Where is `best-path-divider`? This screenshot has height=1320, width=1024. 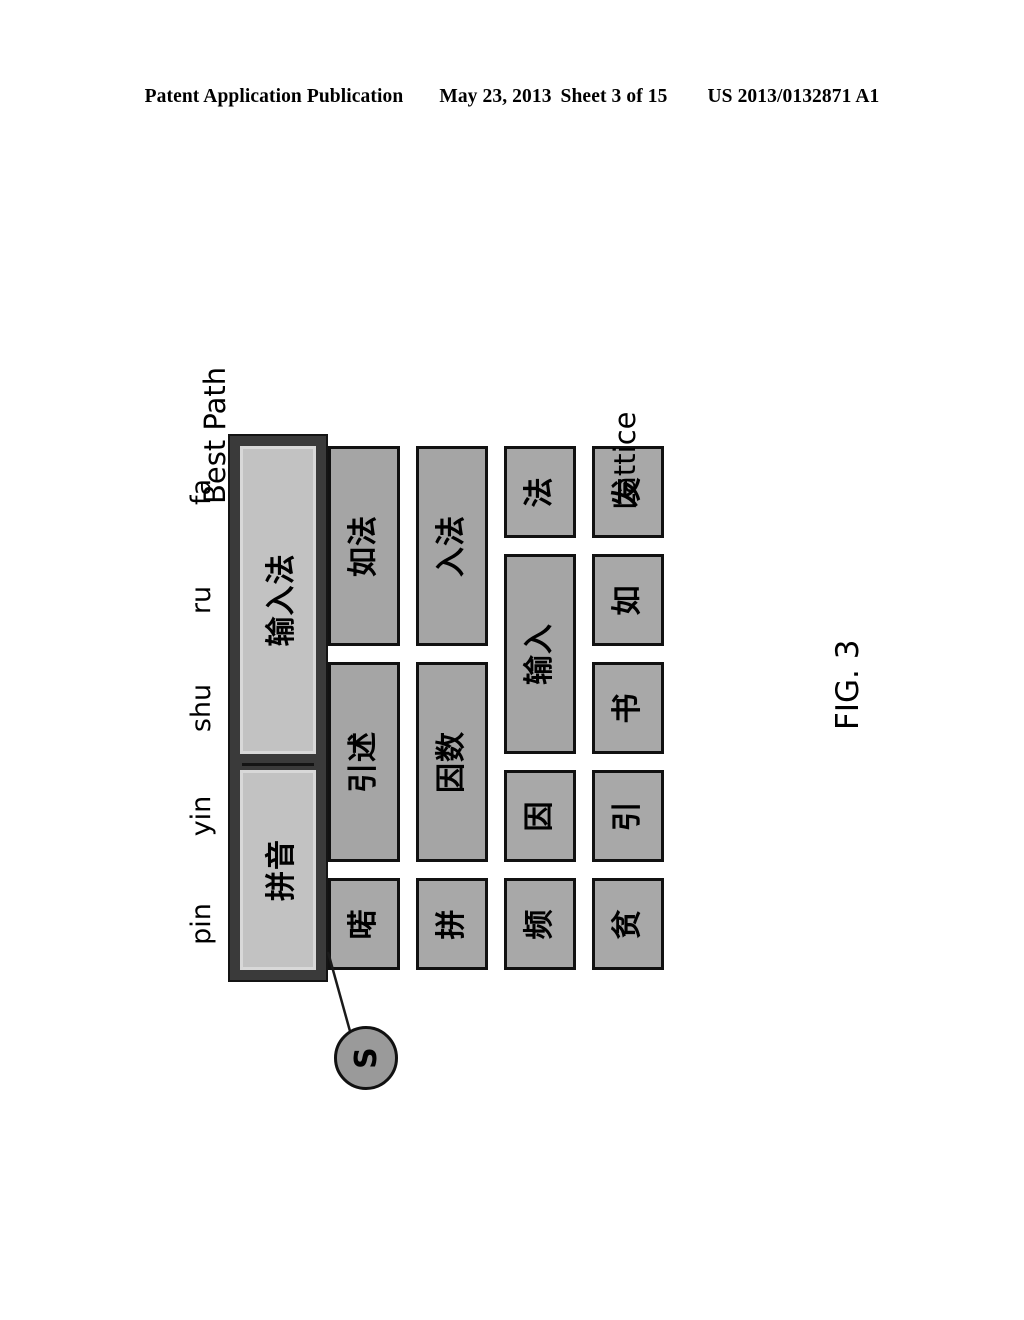 best-path-divider is located at coordinates (278, 764).